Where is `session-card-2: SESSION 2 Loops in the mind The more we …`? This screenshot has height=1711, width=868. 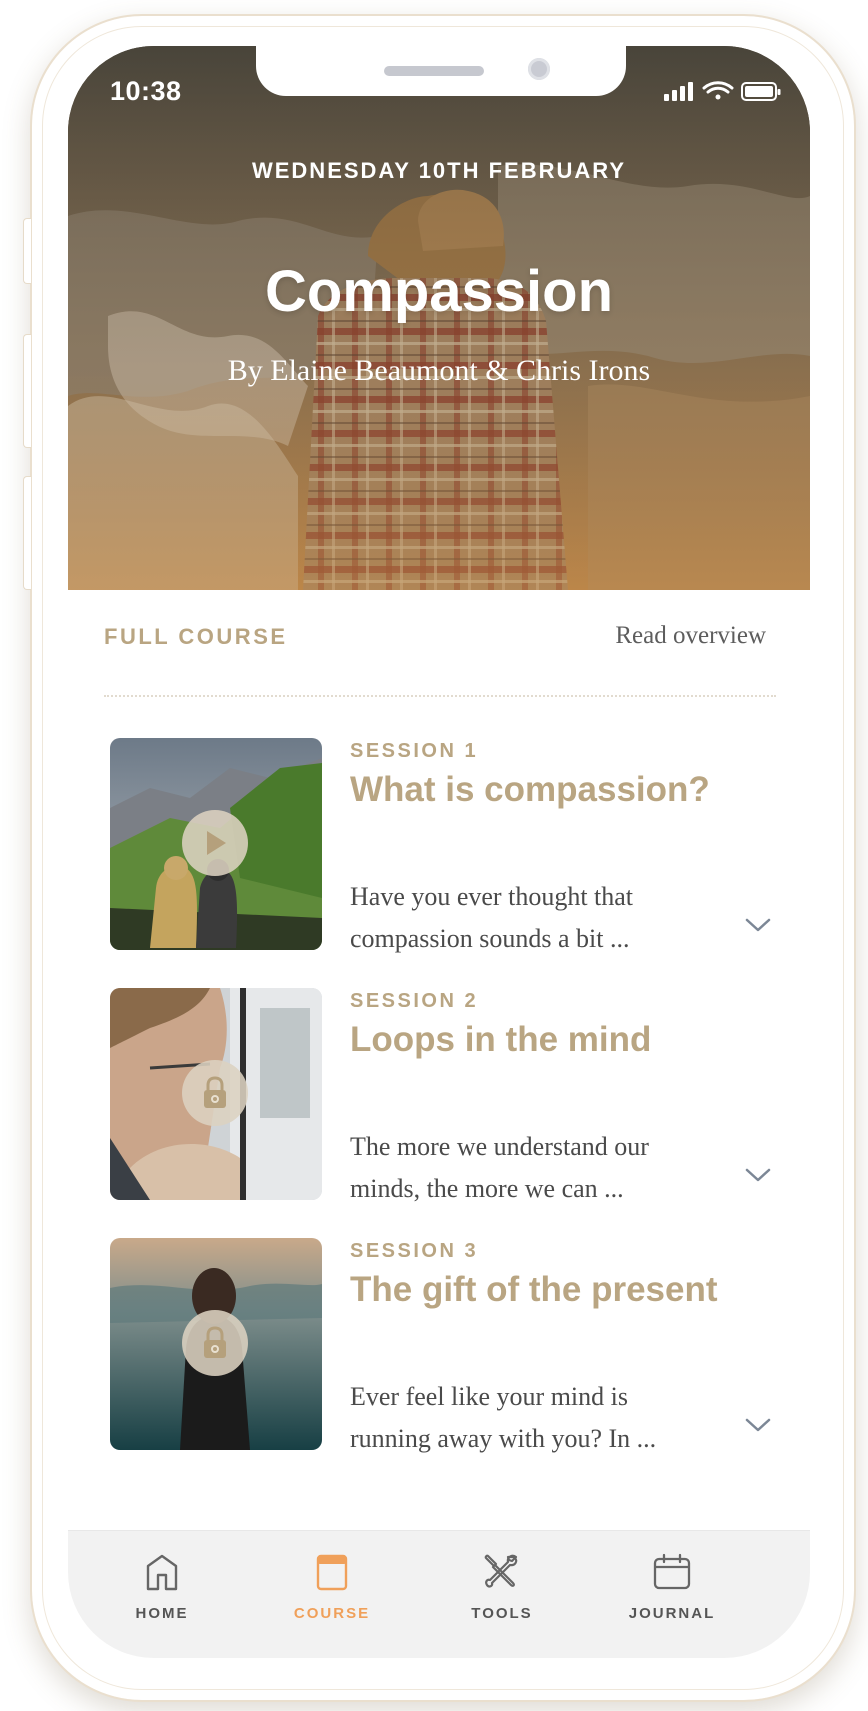 session-card-2: SESSION 2 Loops in the mind The more we … is located at coordinates (439, 1103).